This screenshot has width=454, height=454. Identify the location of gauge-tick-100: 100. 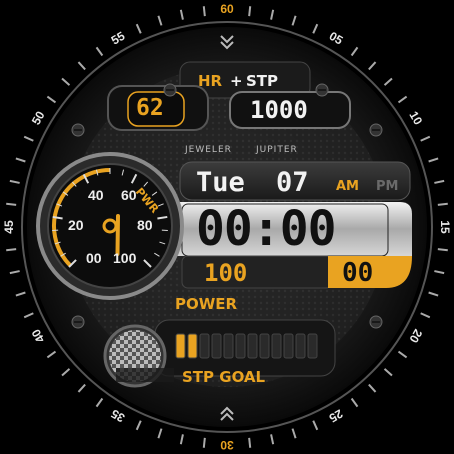
(125, 258).